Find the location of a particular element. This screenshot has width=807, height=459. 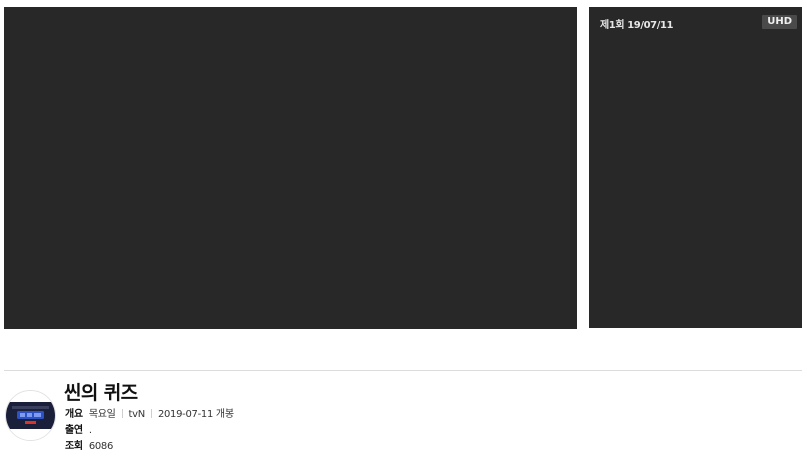

program-title: 씬의 퀴즈 is located at coordinates (101, 393).